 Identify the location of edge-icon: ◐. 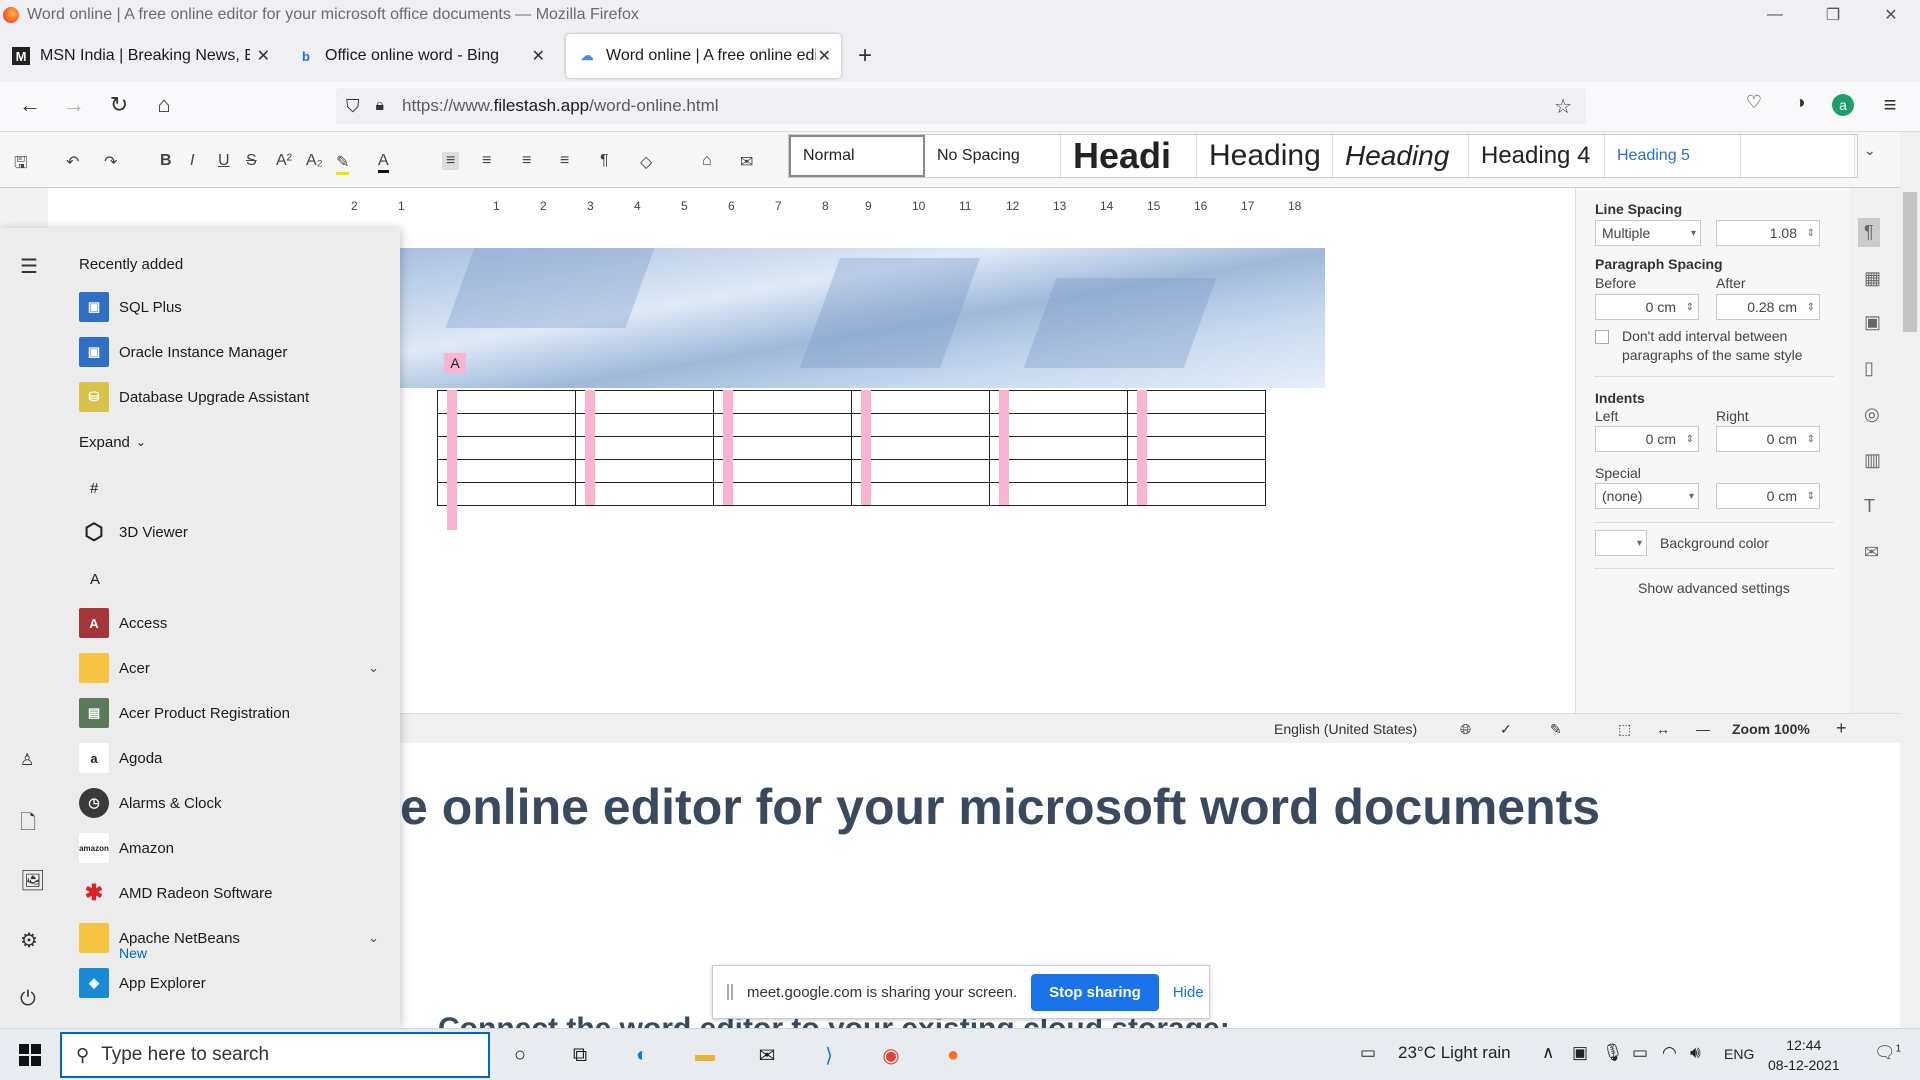
(642, 1055).